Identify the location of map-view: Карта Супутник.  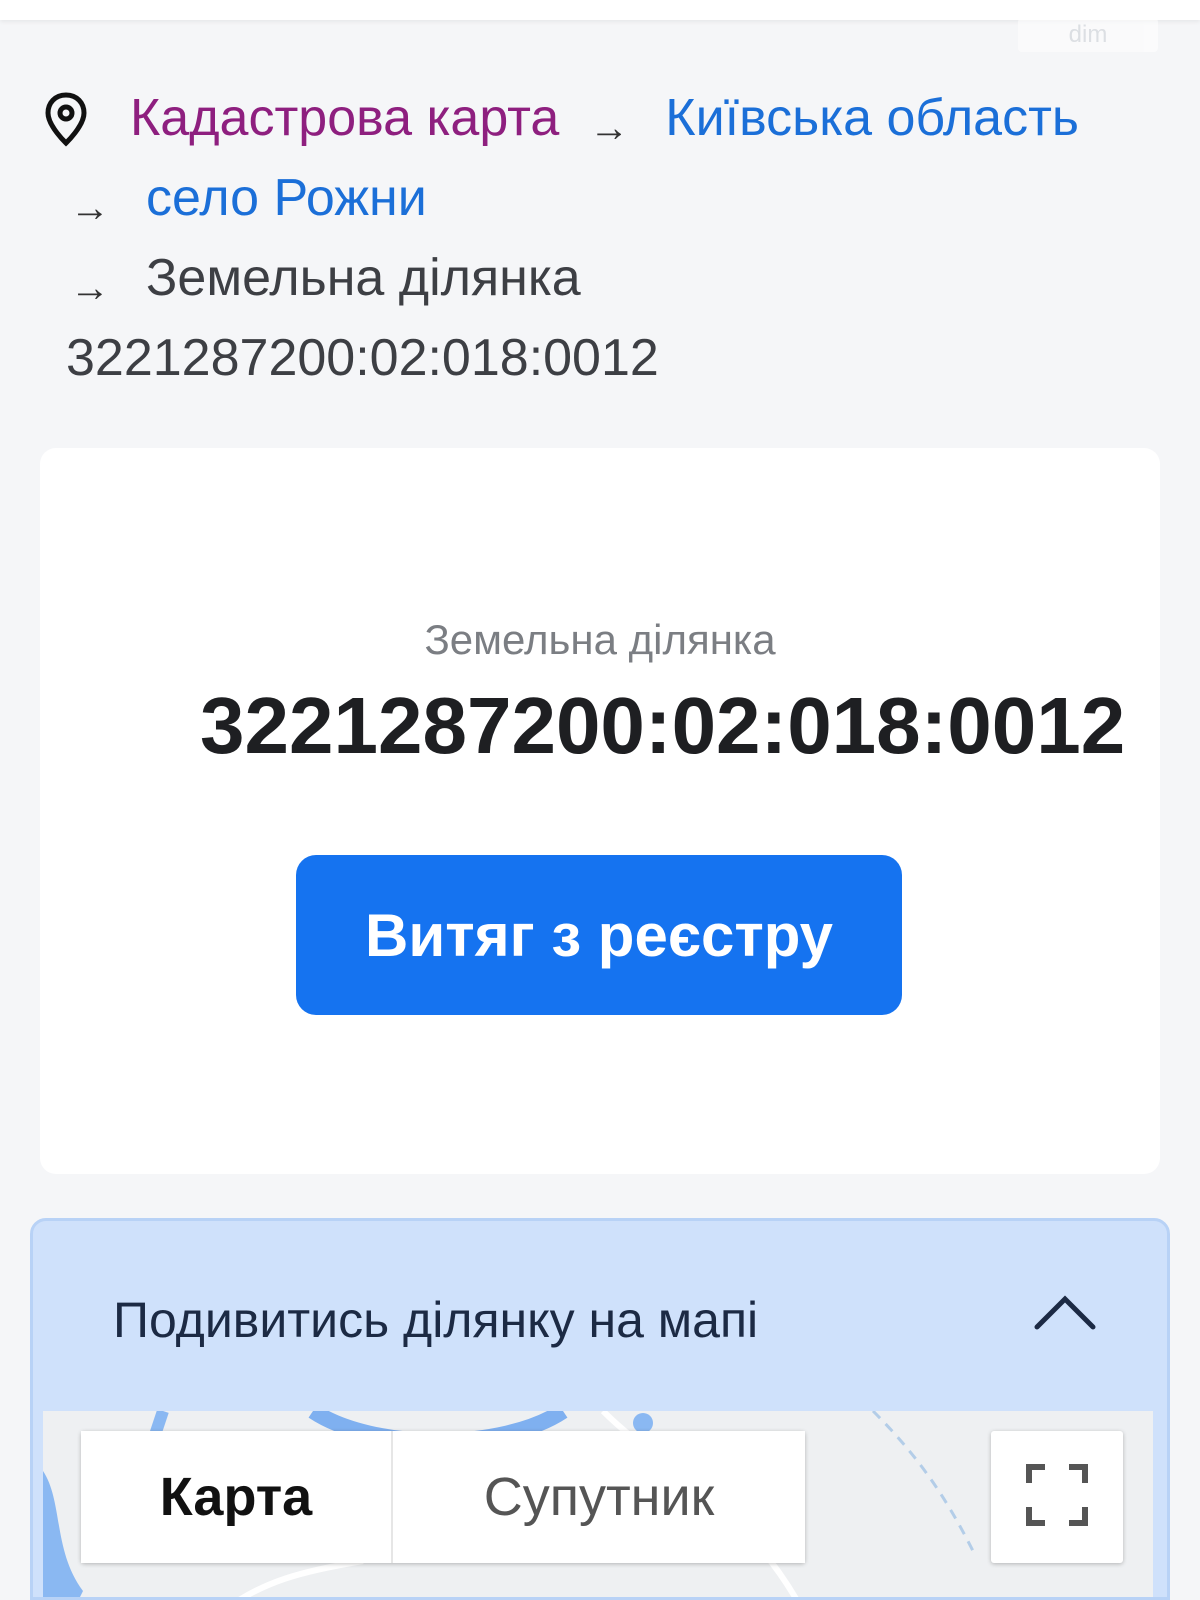
(598, 1504).